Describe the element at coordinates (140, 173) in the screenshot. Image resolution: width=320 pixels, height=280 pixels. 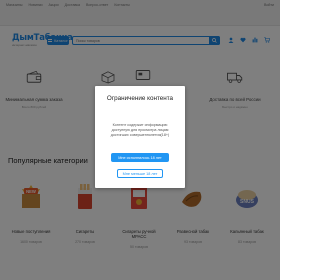
I see `under-18-button: Мне меньше 18 лет` at that location.